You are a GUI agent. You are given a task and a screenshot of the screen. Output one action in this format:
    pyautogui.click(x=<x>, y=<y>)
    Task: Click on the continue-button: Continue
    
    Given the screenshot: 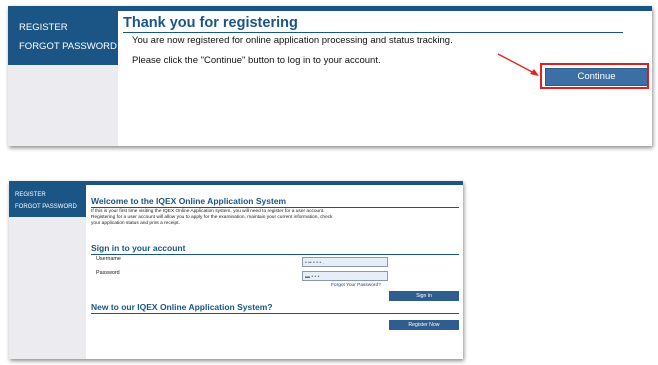 What is the action you would take?
    pyautogui.click(x=596, y=77)
    